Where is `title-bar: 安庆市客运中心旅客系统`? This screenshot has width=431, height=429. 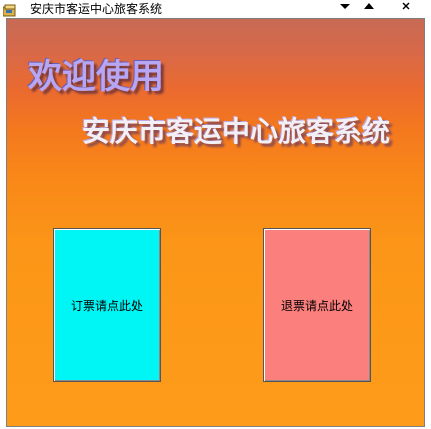 title-bar: 安庆市客运中心旅客系统 is located at coordinates (215, 9).